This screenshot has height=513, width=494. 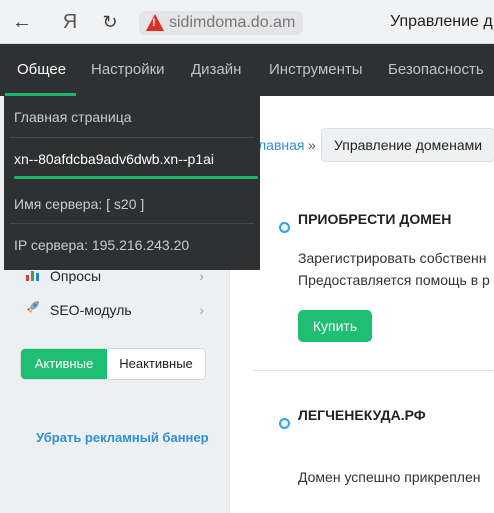 I want to click on security-warning-icon, so click(x=155, y=22).